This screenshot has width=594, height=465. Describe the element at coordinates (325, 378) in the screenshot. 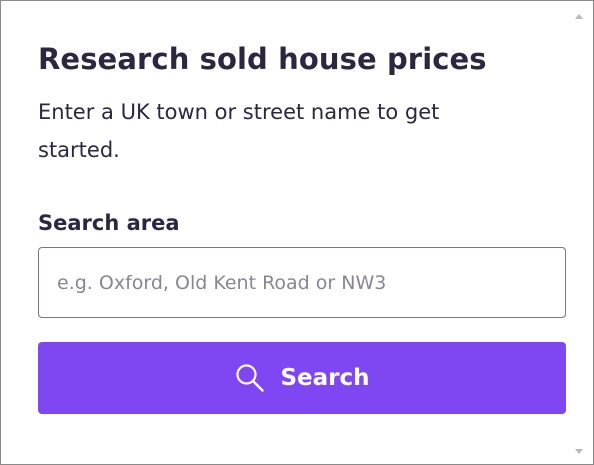

I see `search-button-label: Search` at that location.